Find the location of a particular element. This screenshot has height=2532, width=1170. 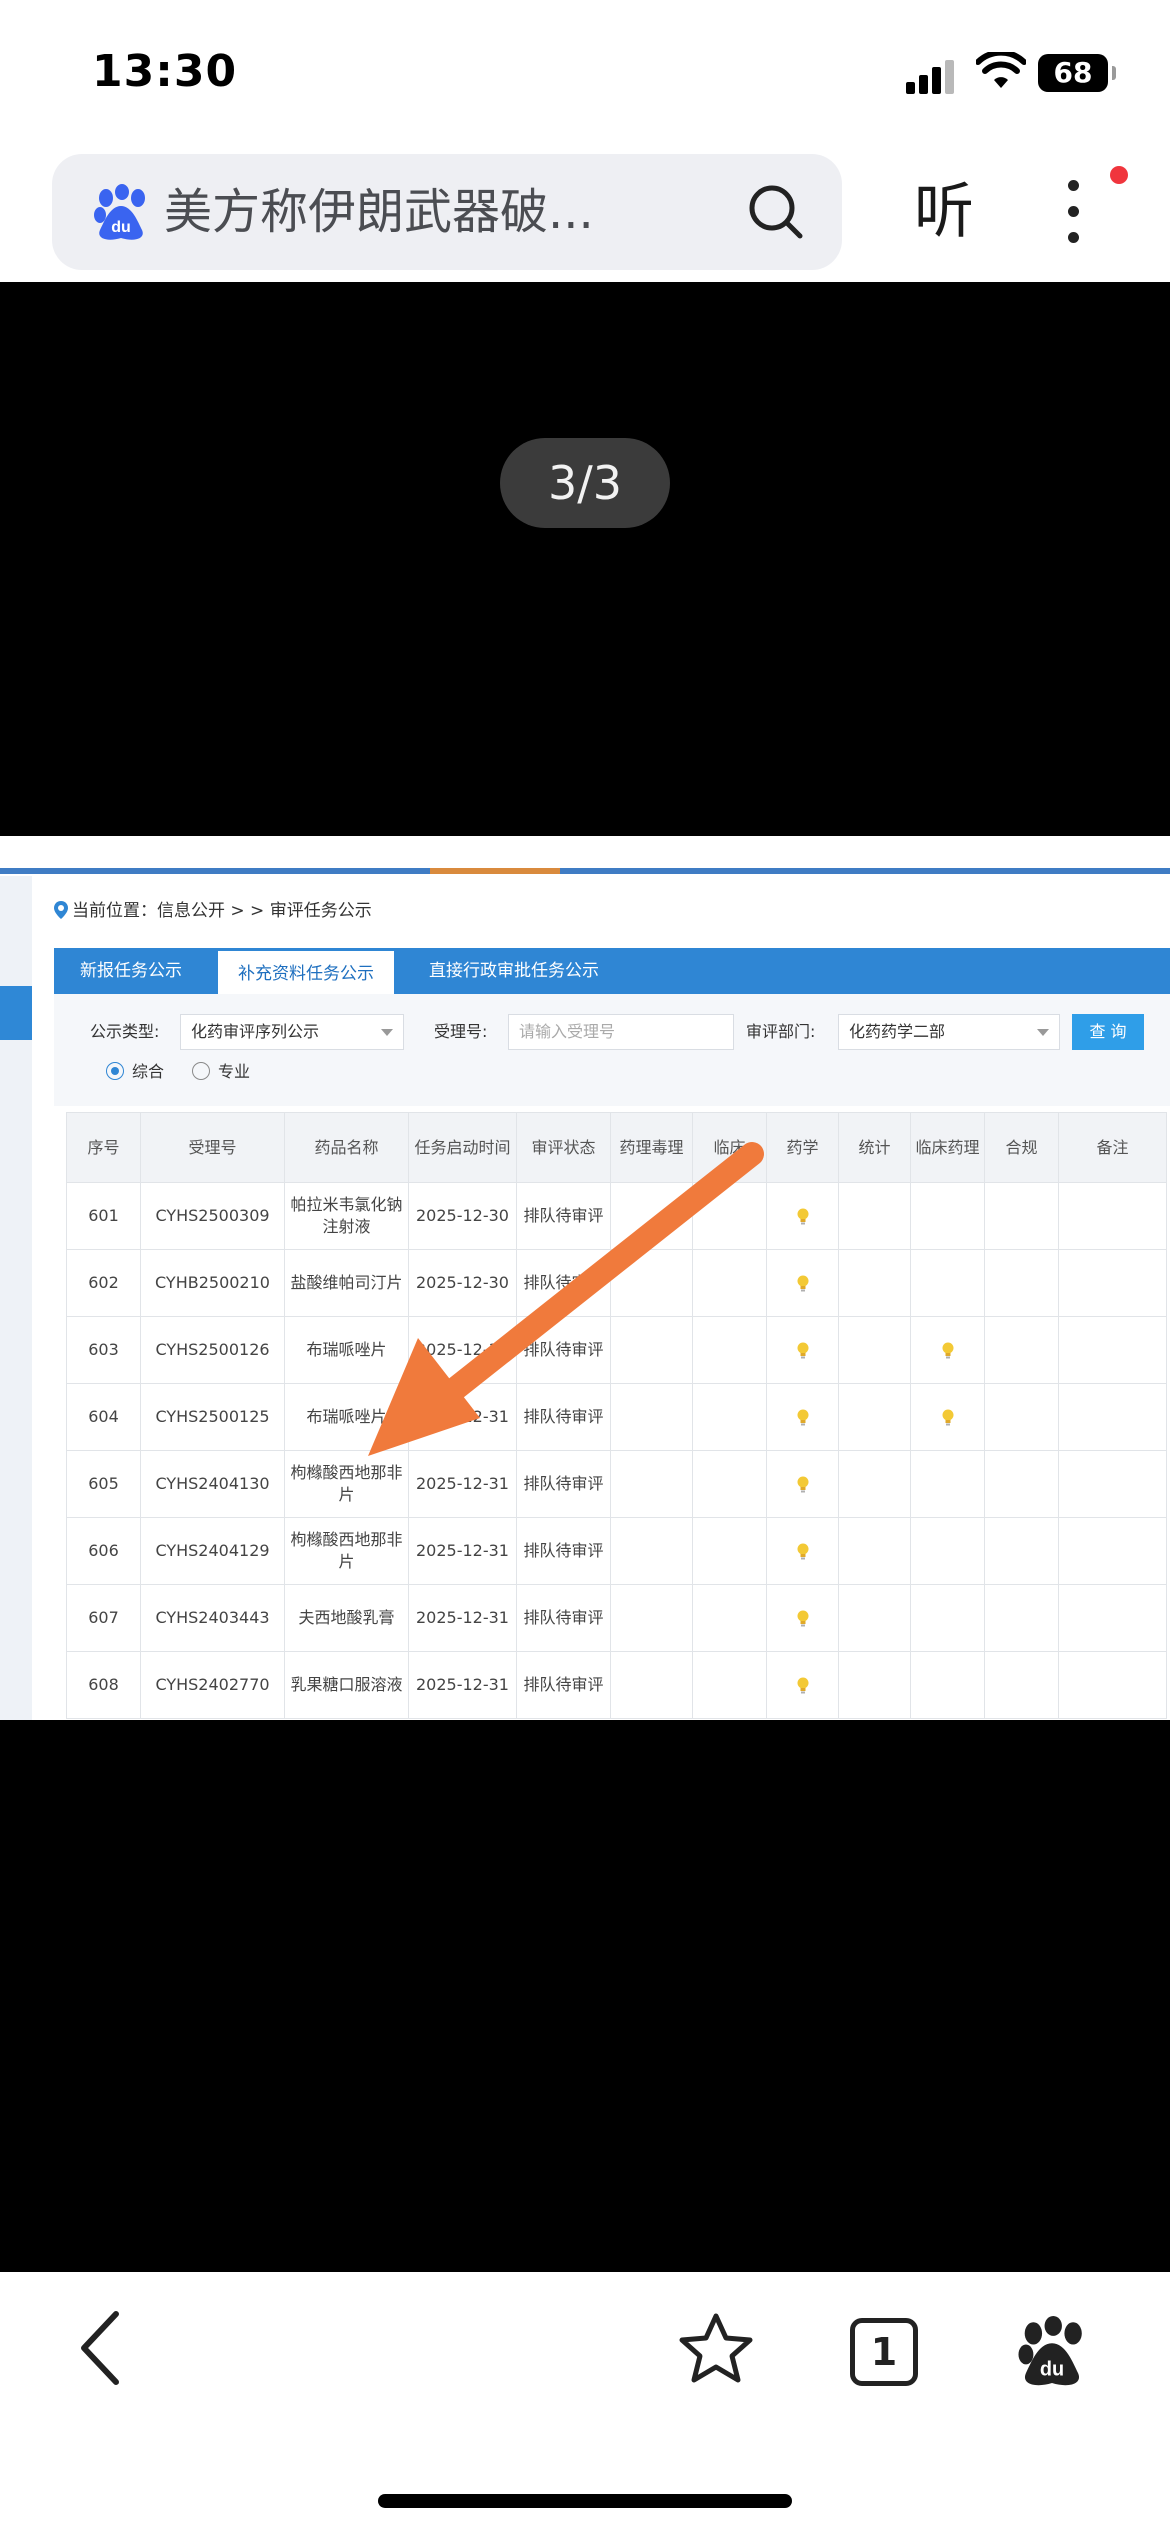

table-header-cell: 任务启动时间 is located at coordinates (462, 1147).